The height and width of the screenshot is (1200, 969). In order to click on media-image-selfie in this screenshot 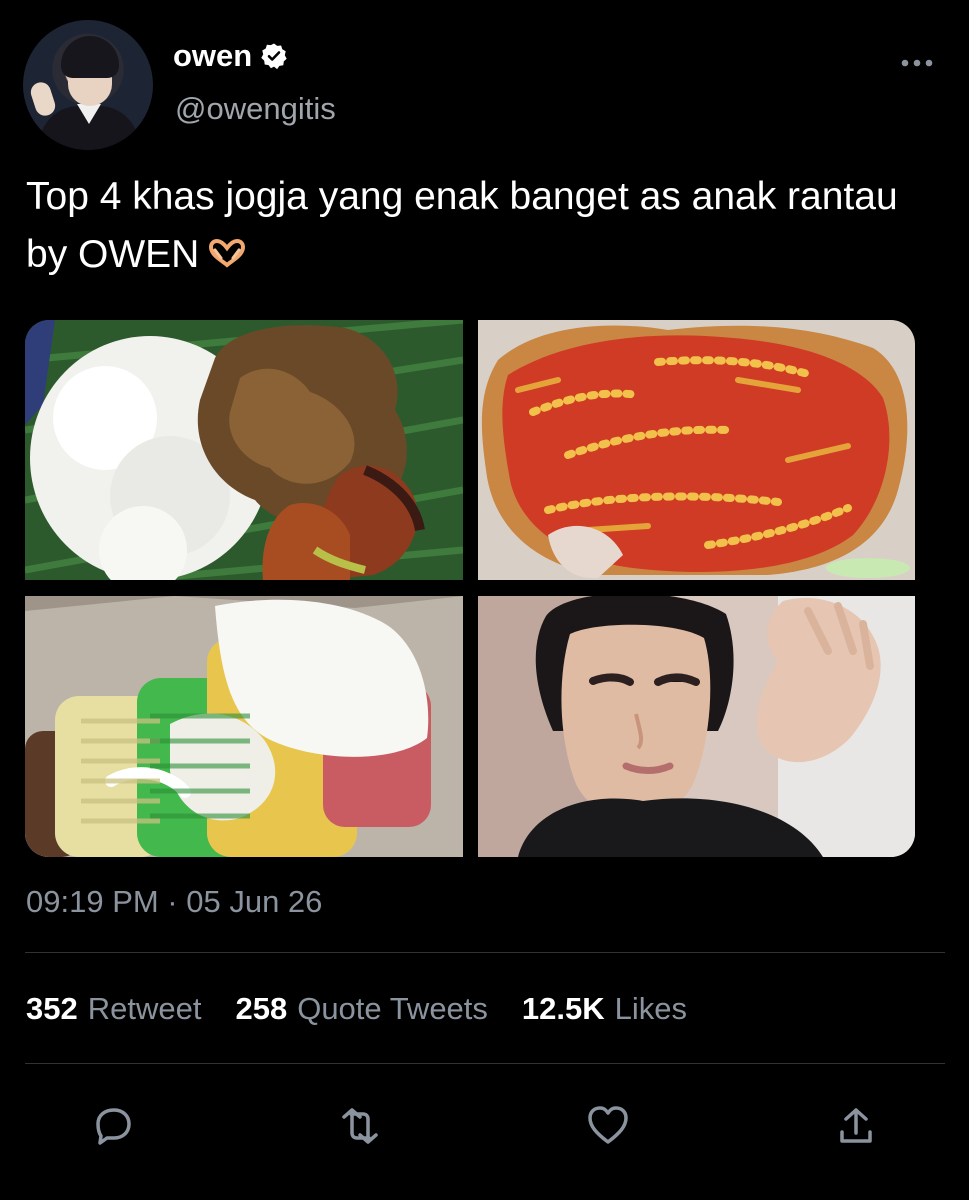, I will do `click(696, 726)`.